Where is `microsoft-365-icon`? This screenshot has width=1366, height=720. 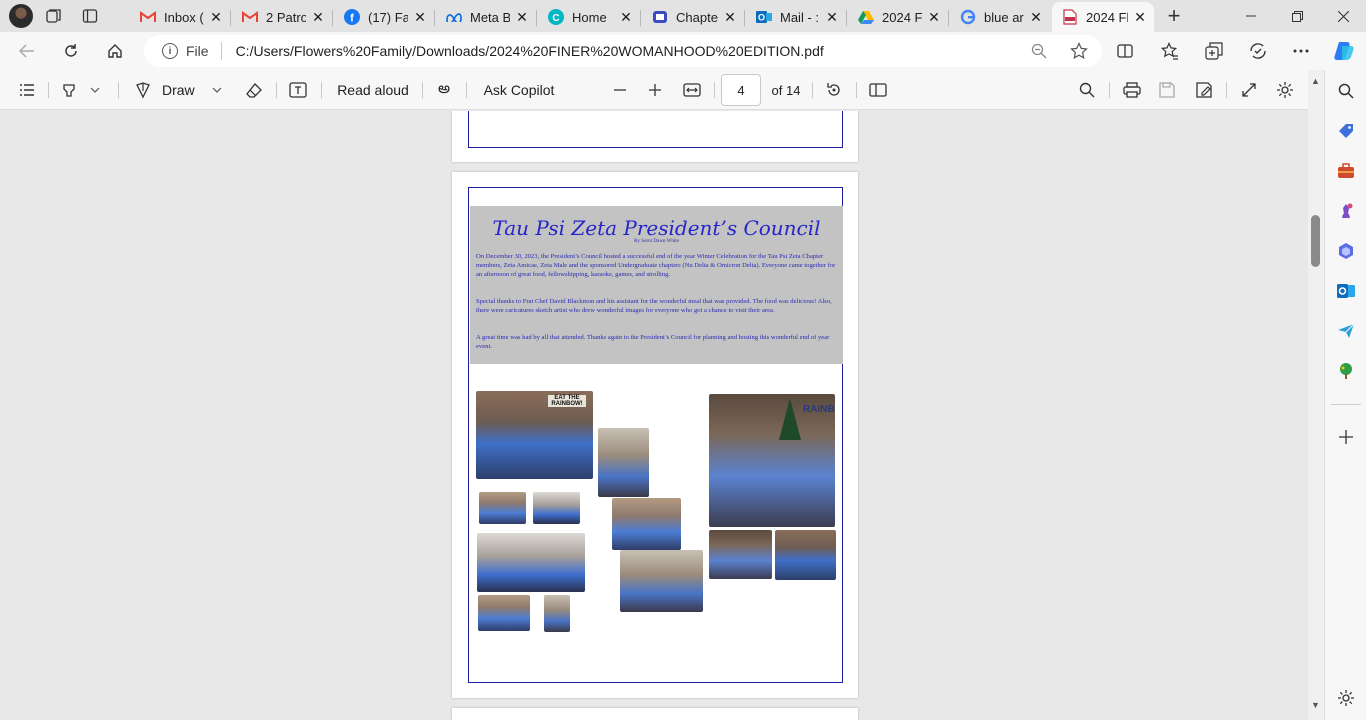
microsoft-365-icon is located at coordinates (1346, 251).